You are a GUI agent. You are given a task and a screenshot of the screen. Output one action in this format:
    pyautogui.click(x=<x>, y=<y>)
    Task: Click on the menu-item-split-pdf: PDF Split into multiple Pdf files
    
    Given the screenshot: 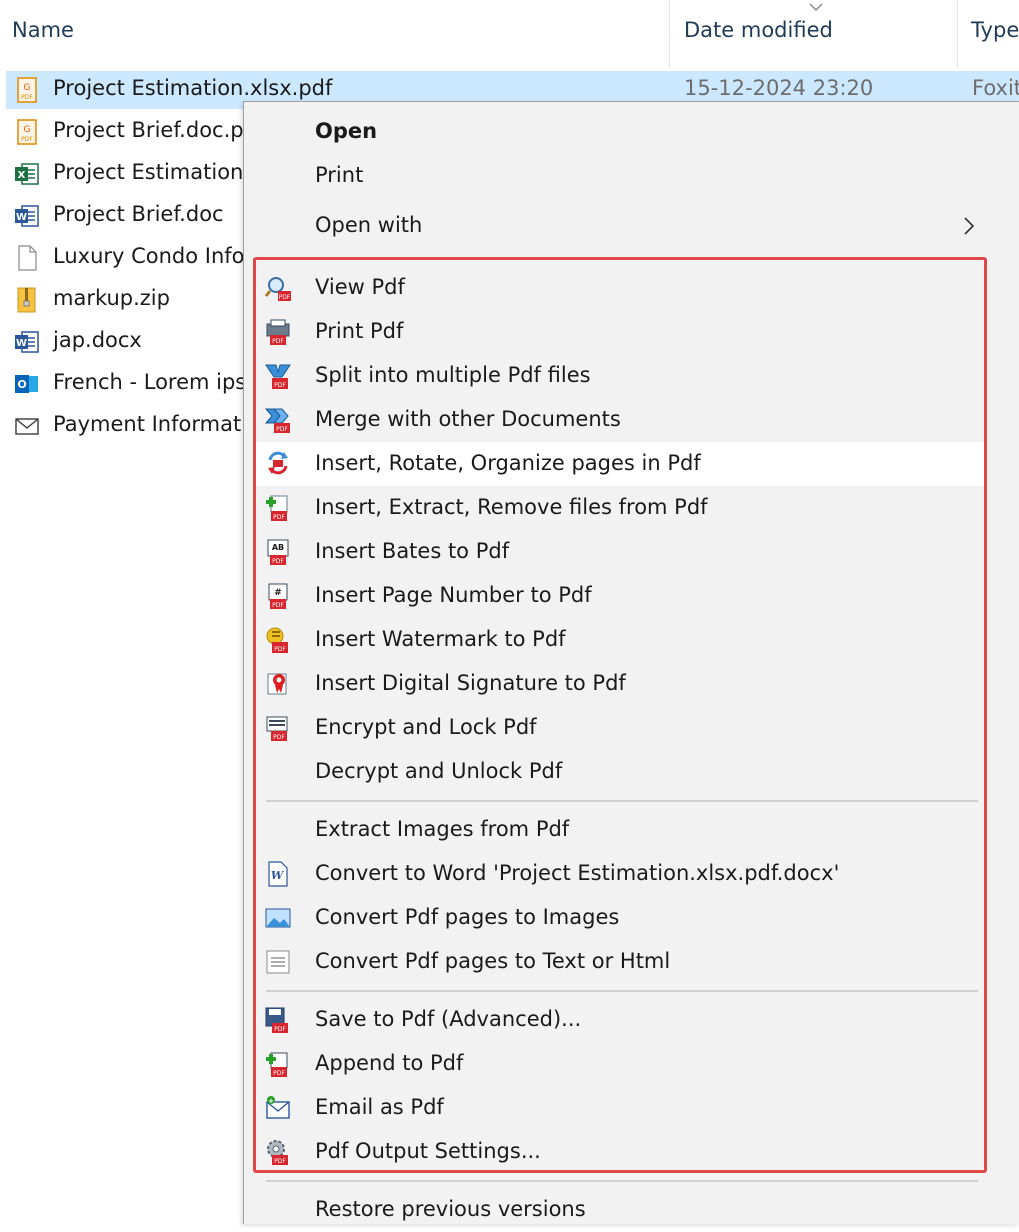 What is the action you would take?
    pyautogui.click(x=621, y=376)
    